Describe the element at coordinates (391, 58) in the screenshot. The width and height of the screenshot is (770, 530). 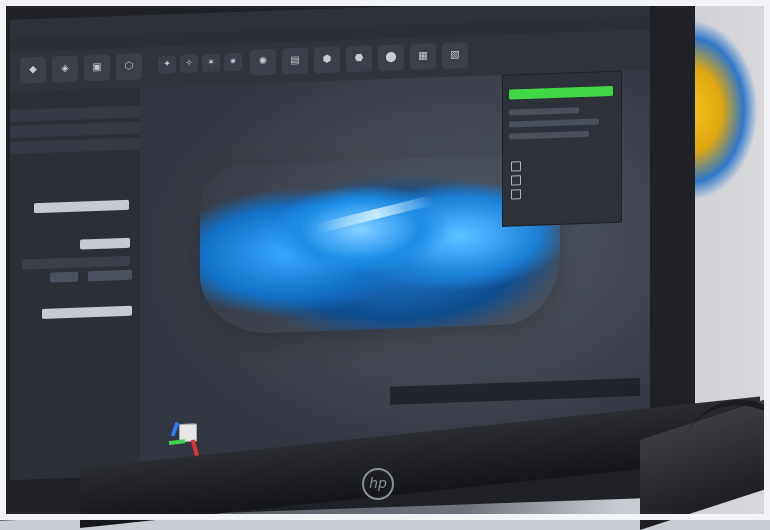
I see `tool-icon: ⬤` at that location.